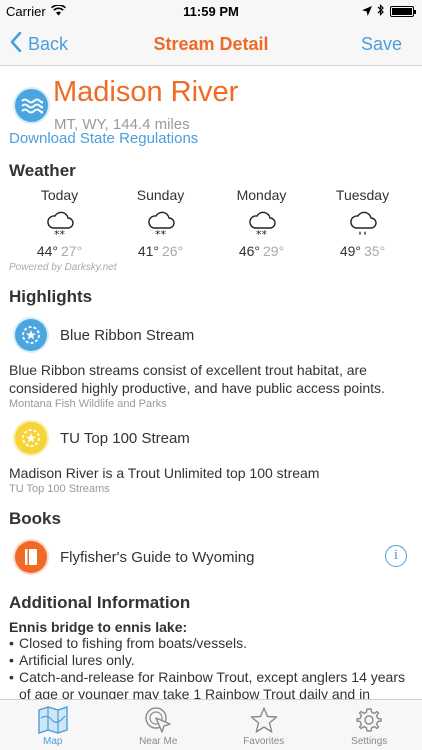  What do you see at coordinates (158, 720) in the screenshot?
I see `near-me-icon` at bounding box center [158, 720].